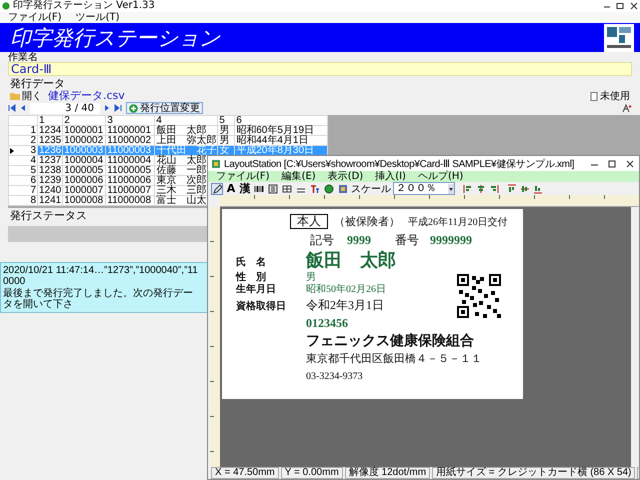 This screenshot has height=480, width=640. I want to click on window-title: LayoutStation [C:¥Users¥showroom¥Desktop¥Card-Ⅲ SAMPLE¥健保サンプル.xml], so click(399, 164).